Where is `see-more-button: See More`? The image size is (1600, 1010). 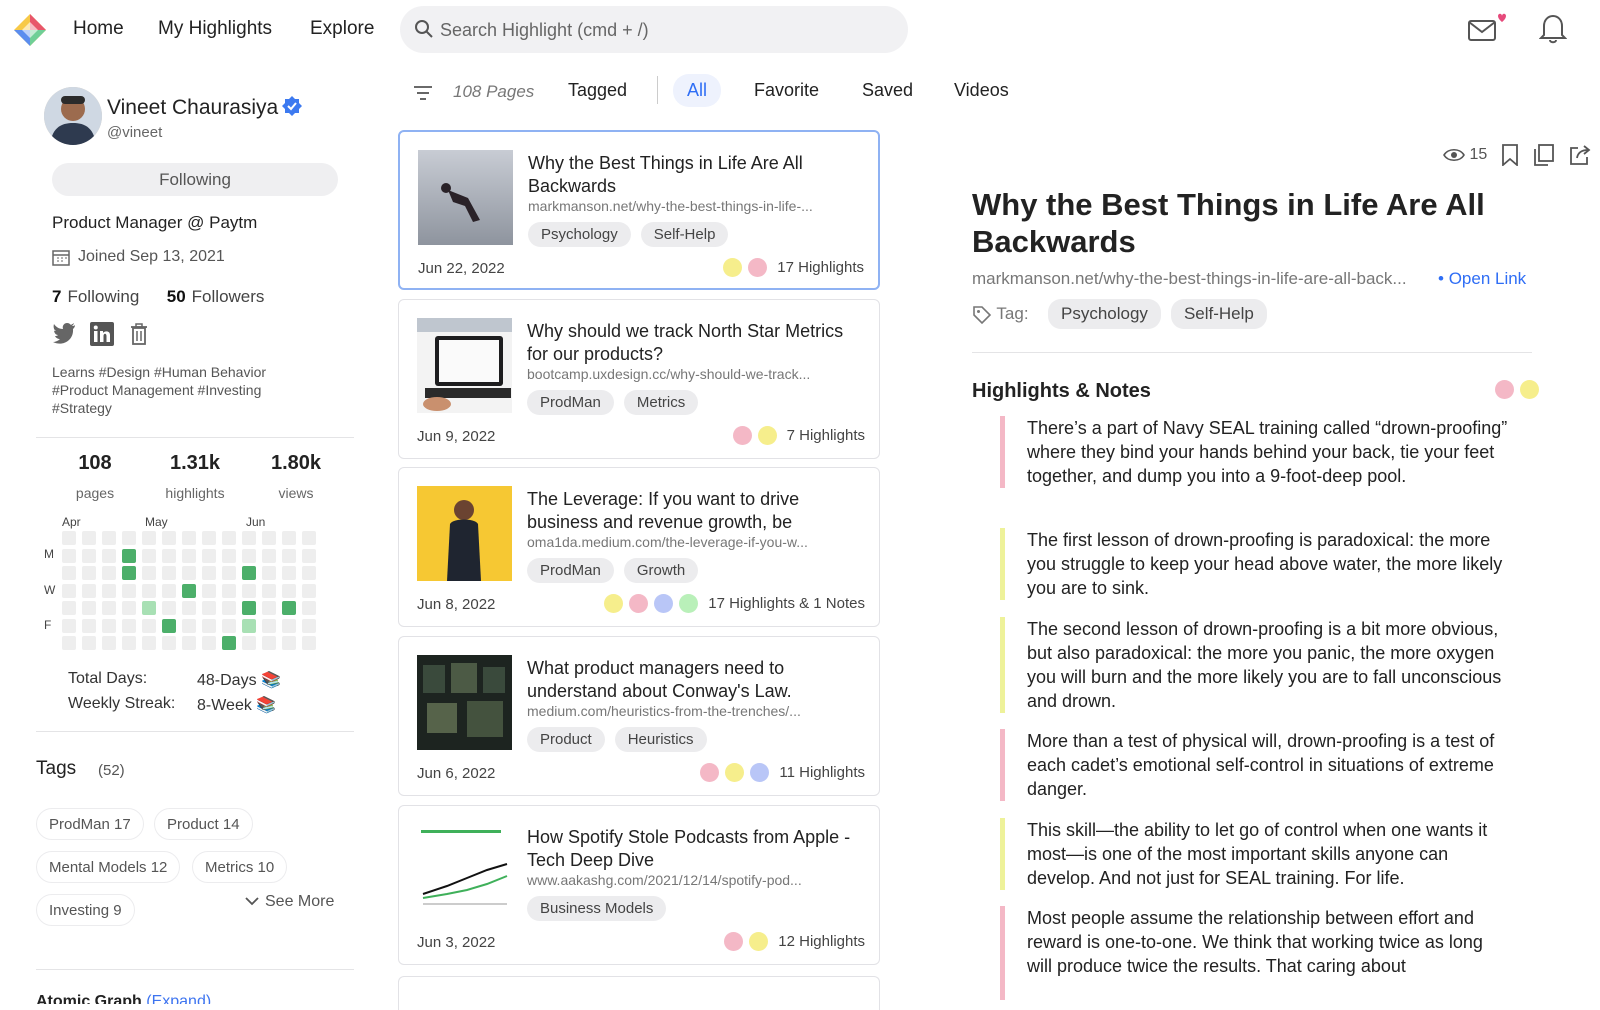
see-more-button: See More is located at coordinates (289, 902).